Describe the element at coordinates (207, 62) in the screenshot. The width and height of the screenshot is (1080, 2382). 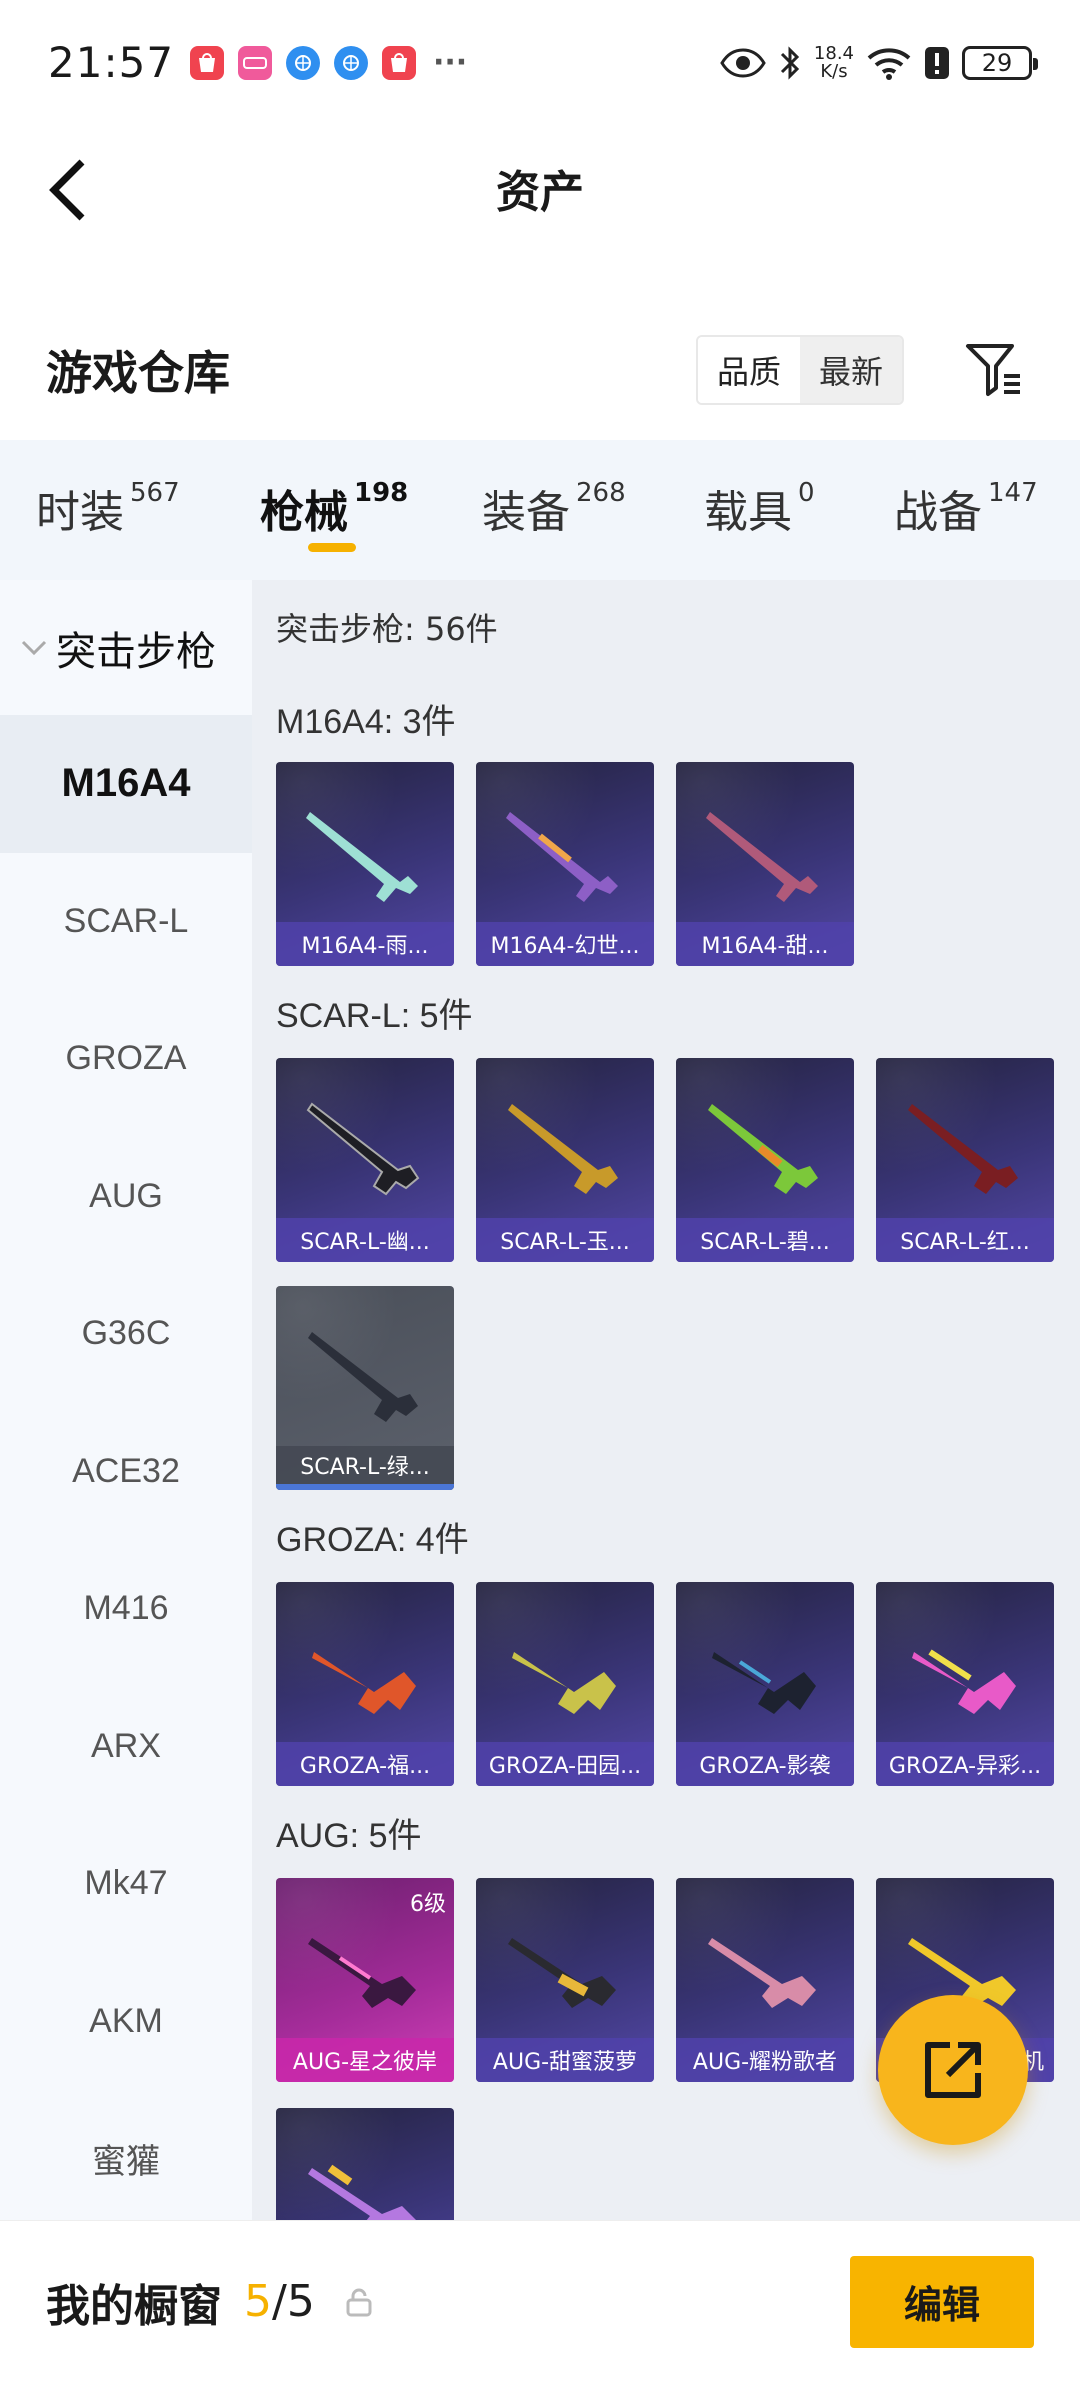
I see `red-bag-icon` at that location.